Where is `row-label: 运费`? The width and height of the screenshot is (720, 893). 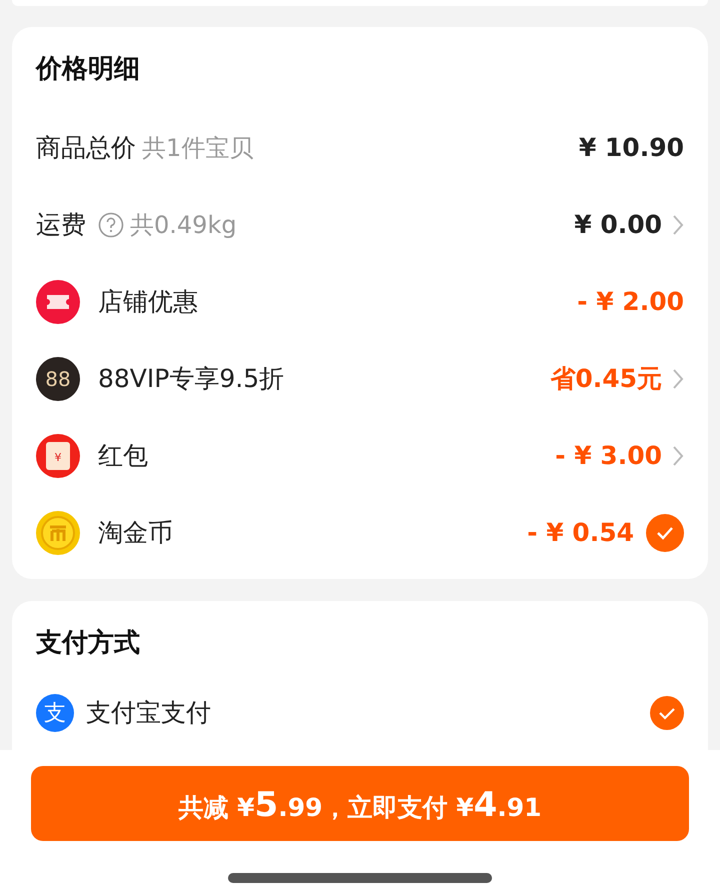
row-label: 运费 is located at coordinates (61, 224).